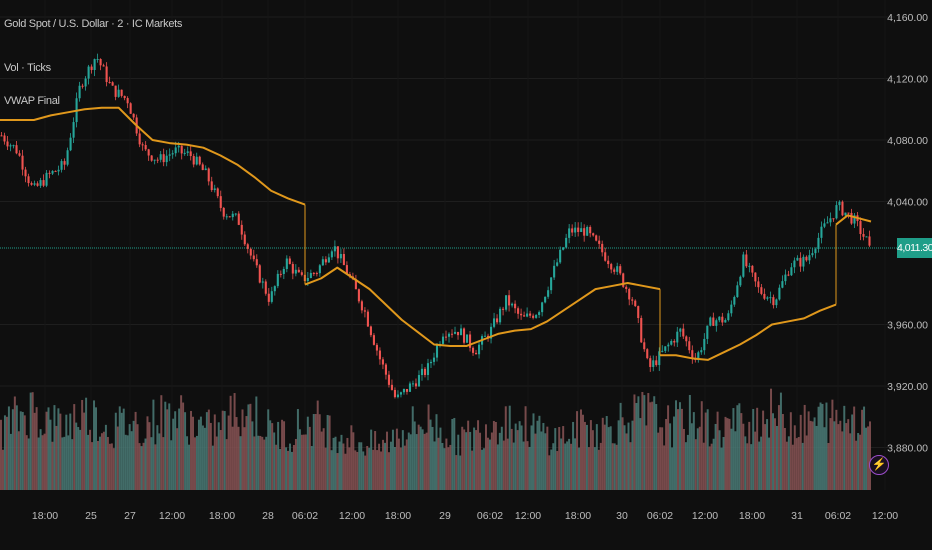 This screenshot has width=932, height=550. I want to click on lightning-icon: ⚡, so click(879, 465).